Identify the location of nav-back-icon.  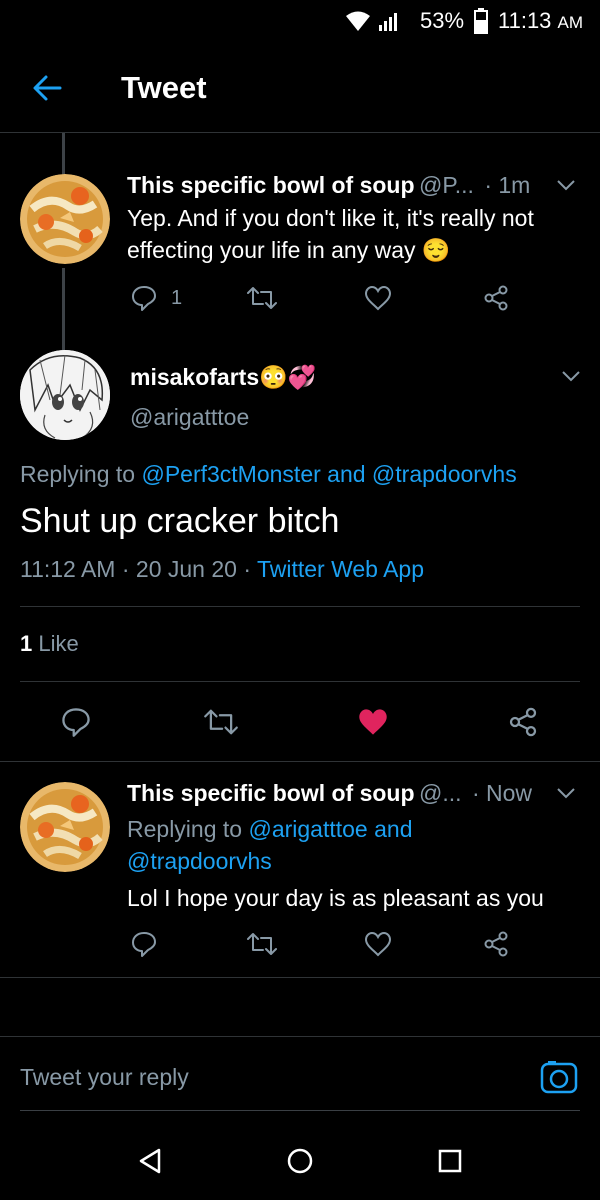
(150, 1161).